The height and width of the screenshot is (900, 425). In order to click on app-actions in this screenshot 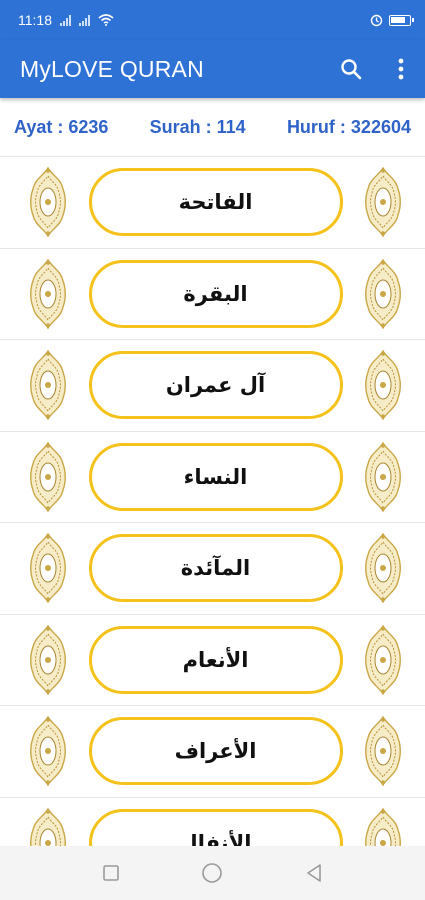, I will do `click(376, 69)`.